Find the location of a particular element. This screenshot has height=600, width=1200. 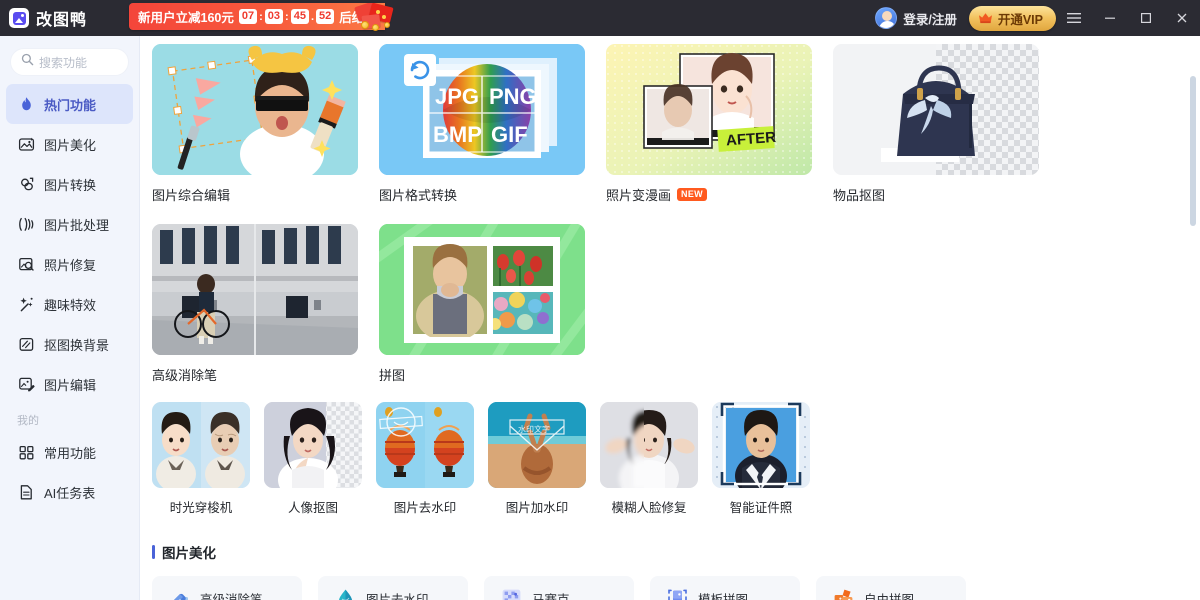

new-badge: NEW is located at coordinates (692, 194).